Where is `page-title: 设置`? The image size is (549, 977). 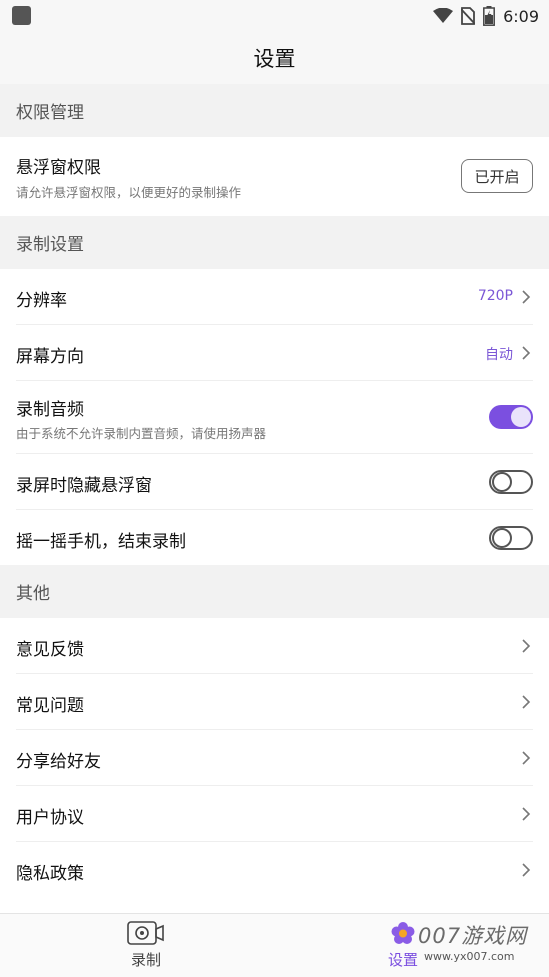
page-title: 设置 is located at coordinates (274, 59).